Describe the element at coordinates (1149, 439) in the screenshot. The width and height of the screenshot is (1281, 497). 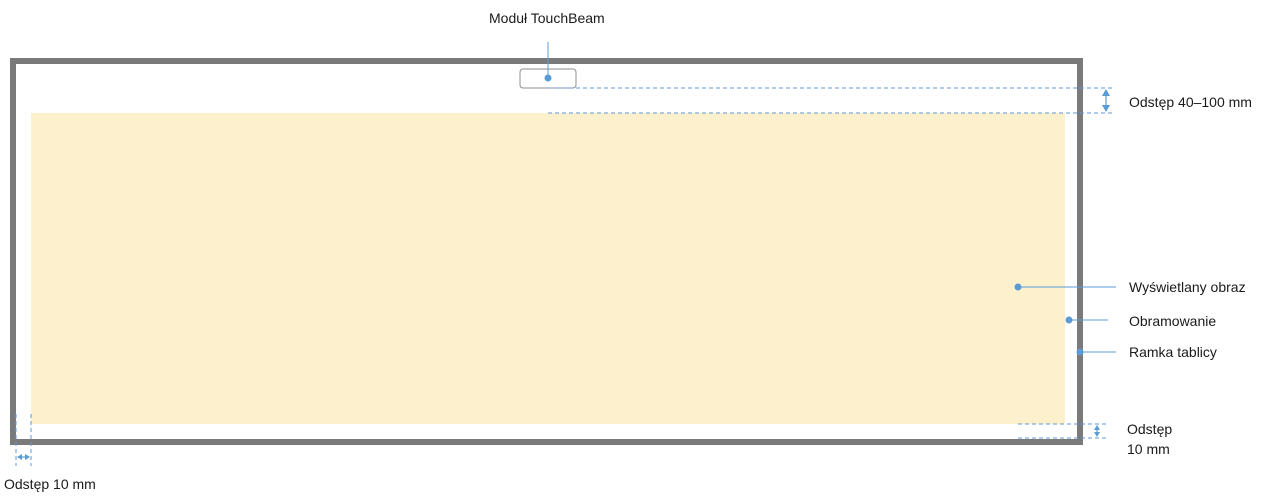
I see `gap-bottom-right-label: Odstęp 10 mm` at that location.